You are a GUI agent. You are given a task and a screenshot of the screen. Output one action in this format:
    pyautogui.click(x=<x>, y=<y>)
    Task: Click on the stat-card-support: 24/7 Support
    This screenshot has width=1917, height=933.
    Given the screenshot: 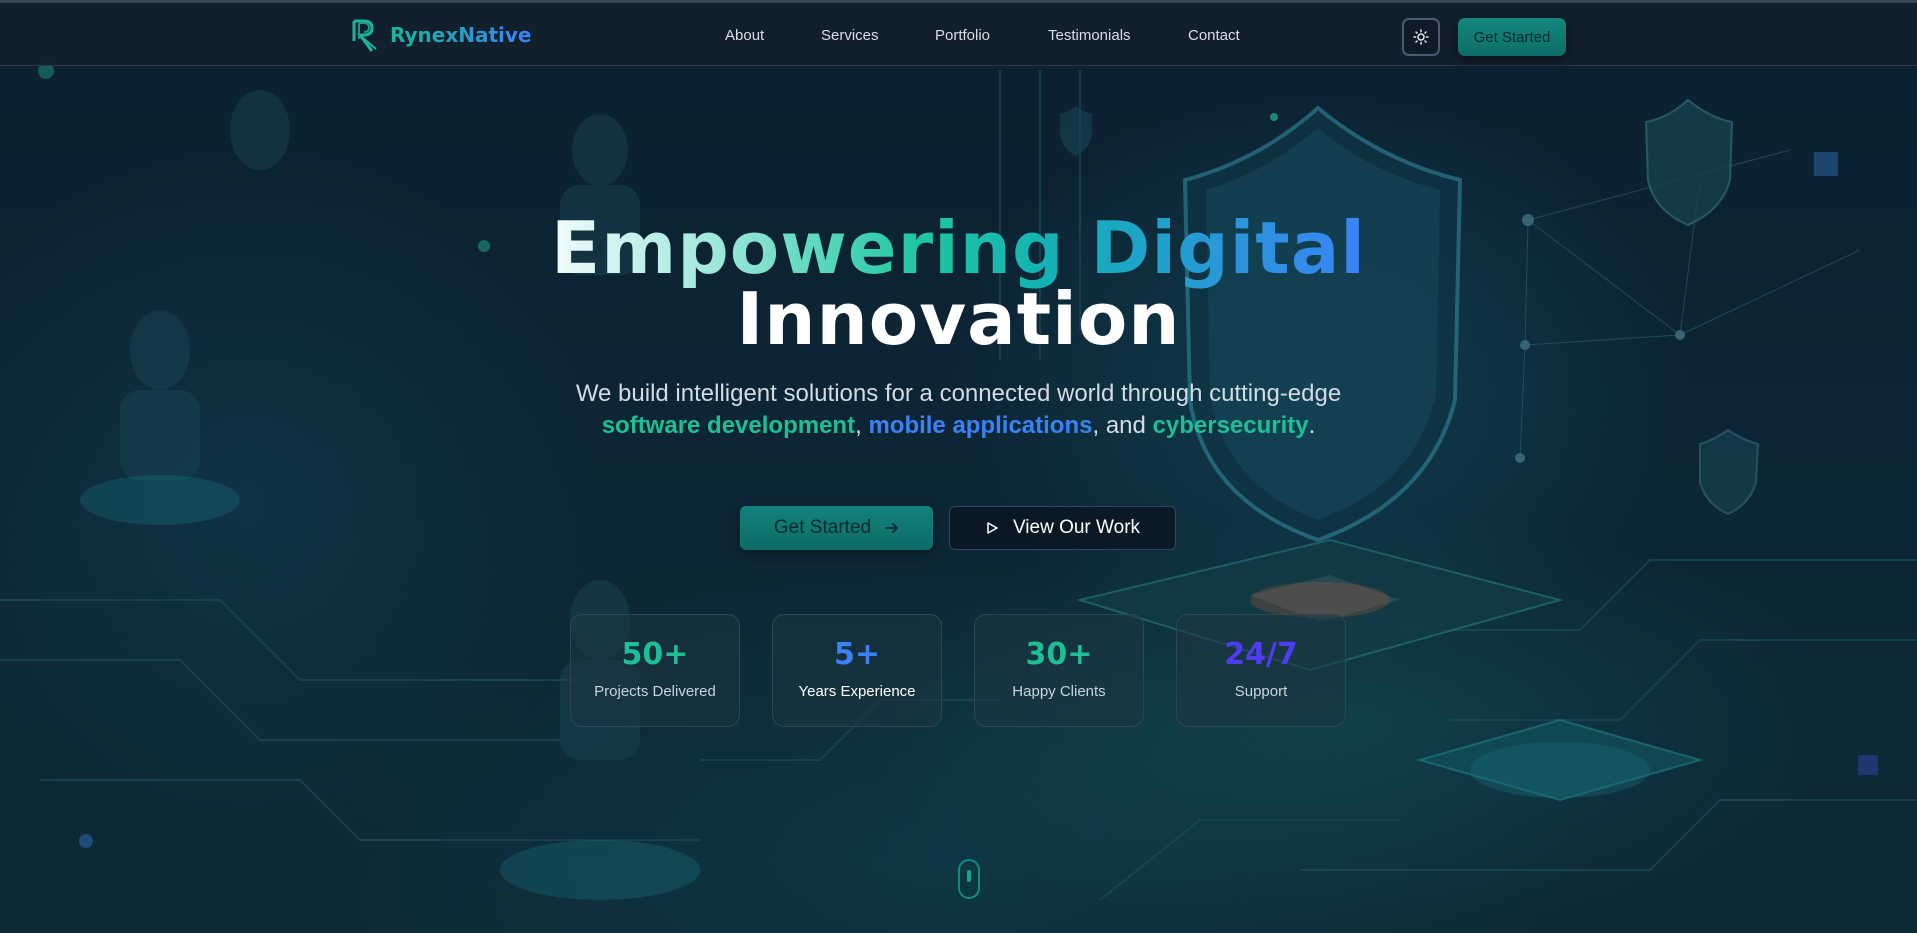 What is the action you would take?
    pyautogui.click(x=1261, y=670)
    